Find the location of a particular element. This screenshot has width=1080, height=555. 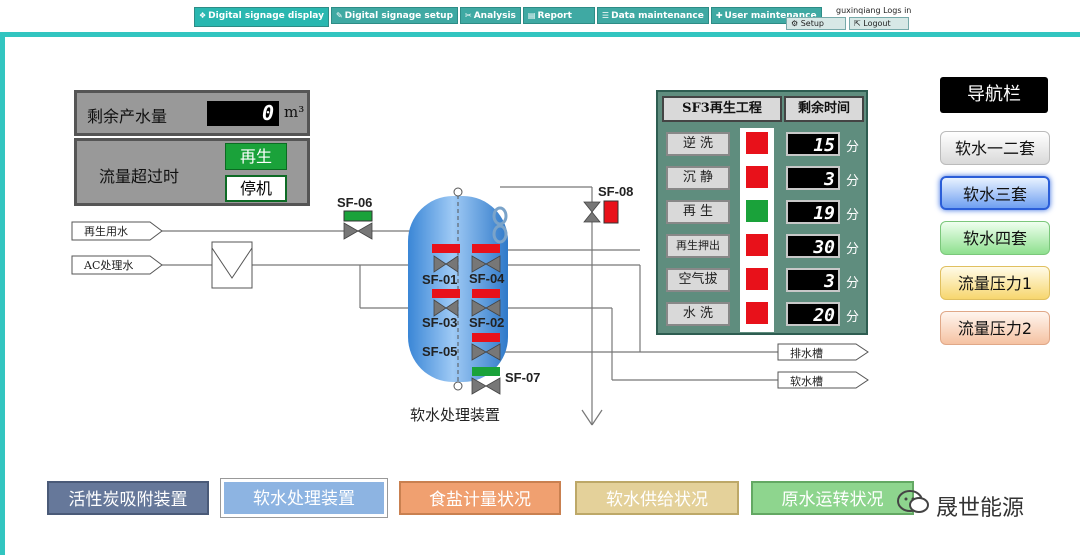

sf02-status is located at coordinates (486, 293).